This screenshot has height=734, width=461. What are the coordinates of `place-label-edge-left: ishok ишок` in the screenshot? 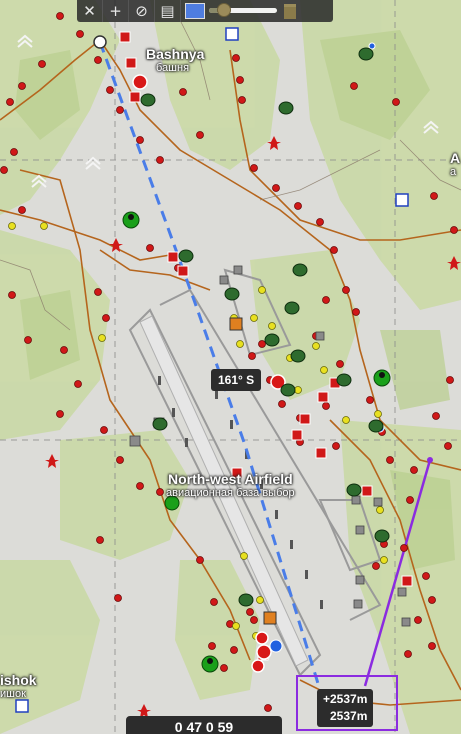 It's located at (18, 686).